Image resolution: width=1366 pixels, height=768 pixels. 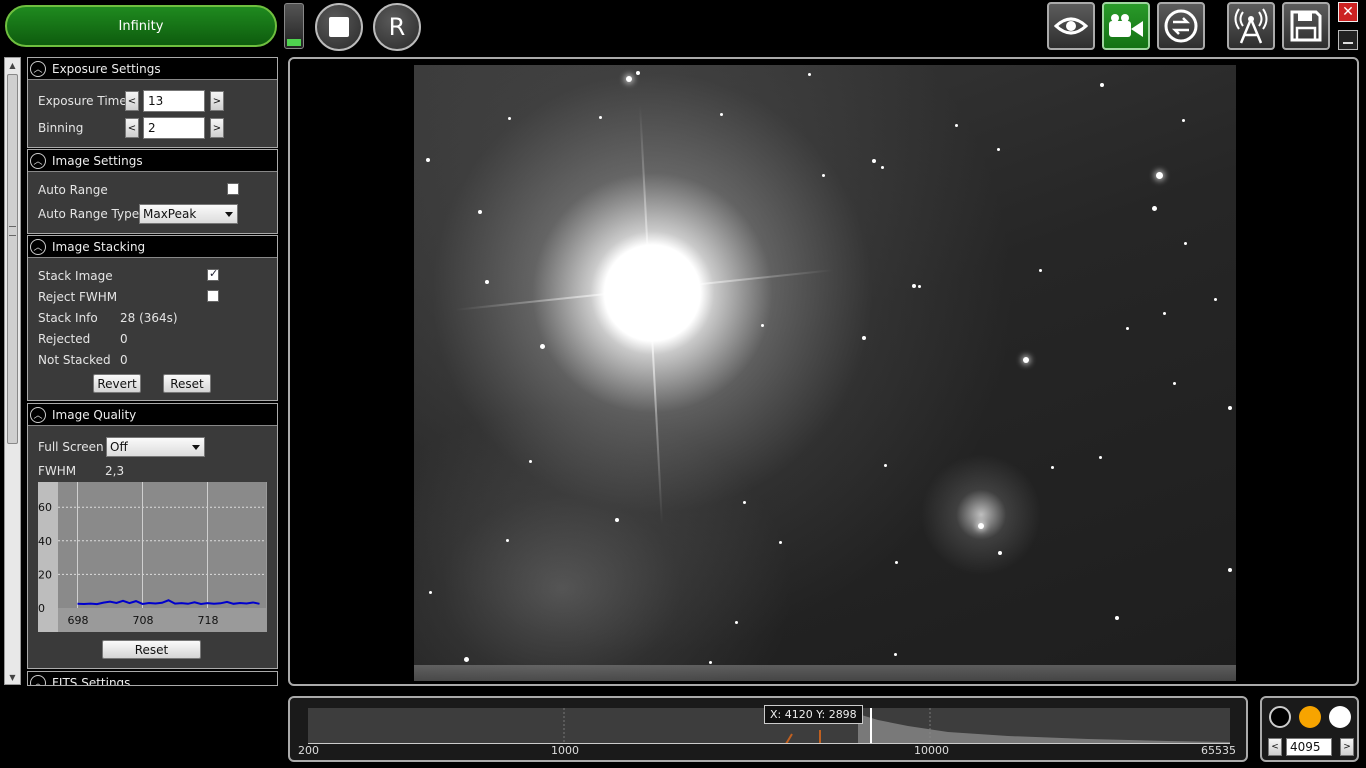 I want to click on reject-fwhm-checkbox, so click(x=213, y=296).